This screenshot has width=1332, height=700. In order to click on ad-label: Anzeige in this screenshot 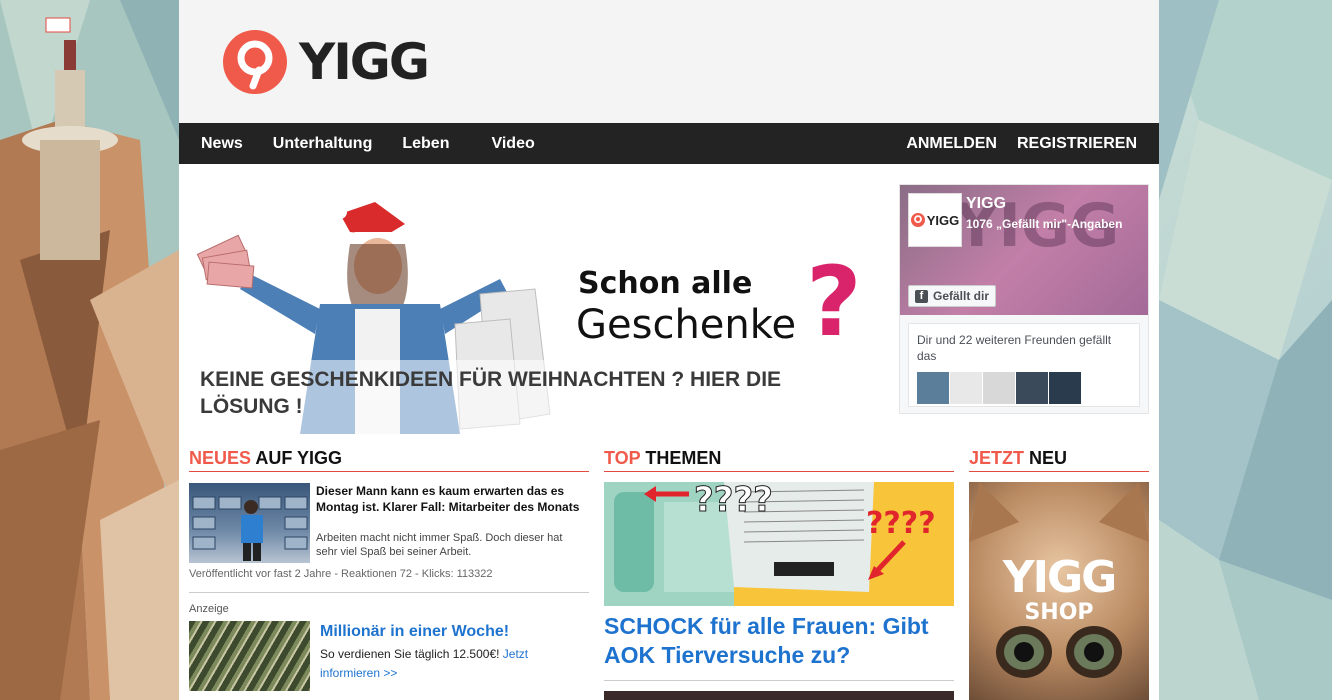, I will do `click(209, 609)`.